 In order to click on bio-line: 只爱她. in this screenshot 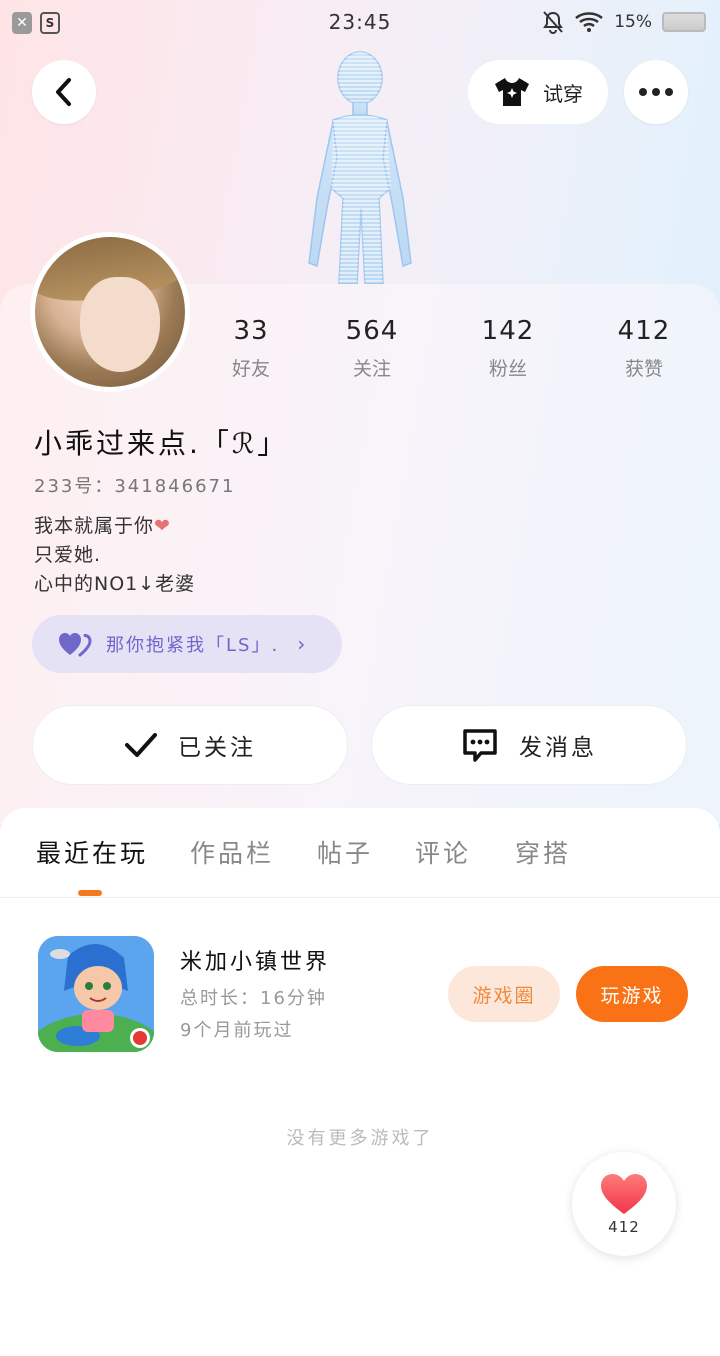, I will do `click(68, 555)`.